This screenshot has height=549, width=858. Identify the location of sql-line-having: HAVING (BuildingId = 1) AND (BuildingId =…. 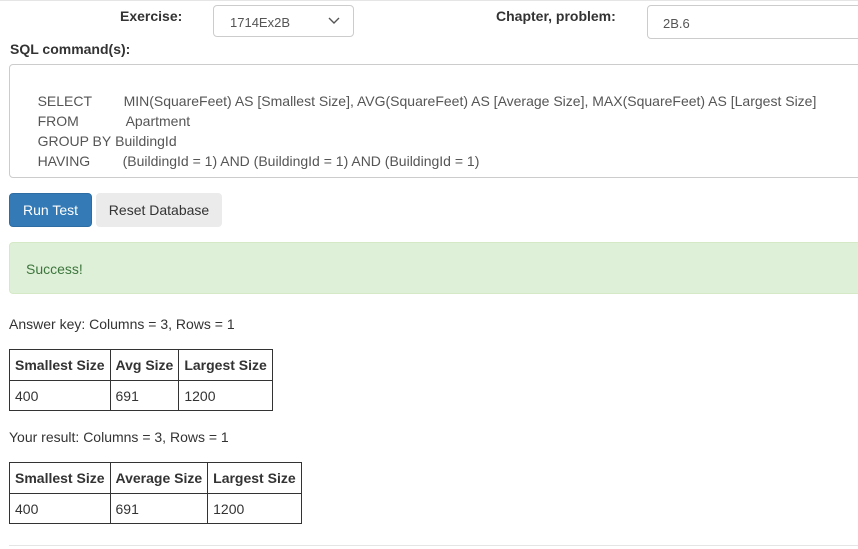
(251, 161).